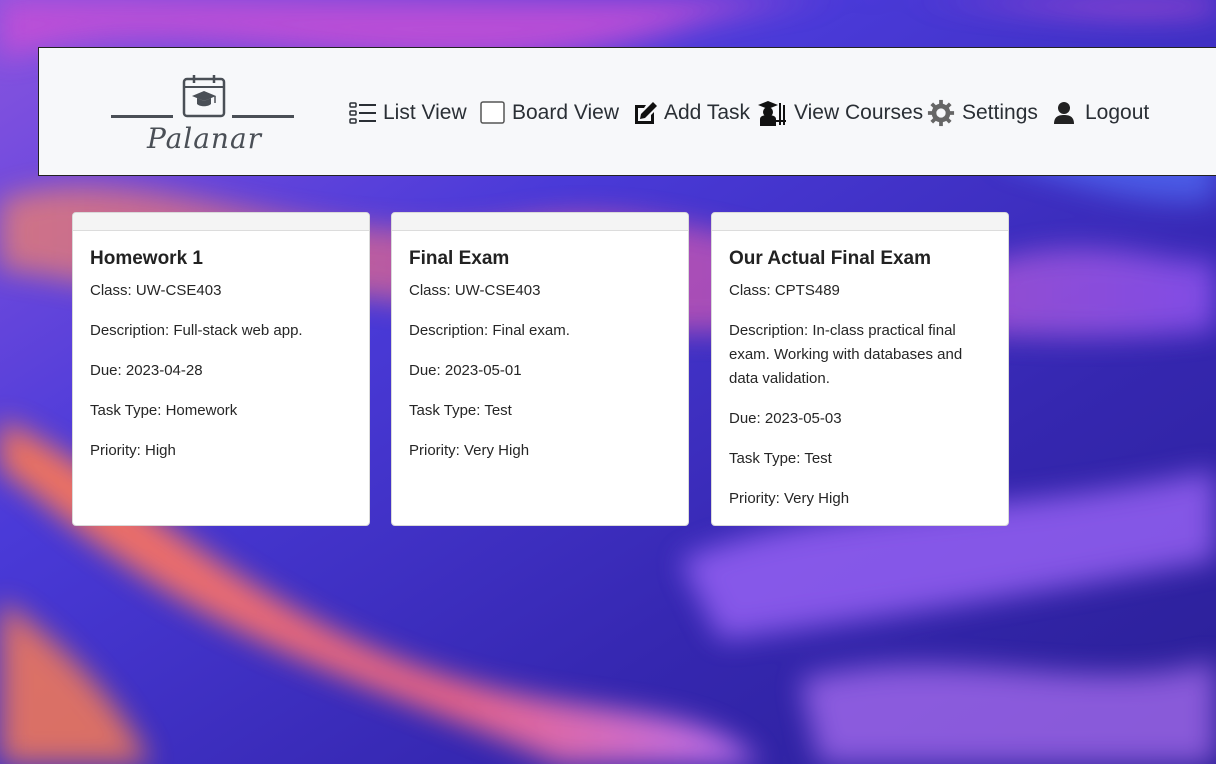 The width and height of the screenshot is (1216, 764). I want to click on teacher-icon, so click(773, 113).